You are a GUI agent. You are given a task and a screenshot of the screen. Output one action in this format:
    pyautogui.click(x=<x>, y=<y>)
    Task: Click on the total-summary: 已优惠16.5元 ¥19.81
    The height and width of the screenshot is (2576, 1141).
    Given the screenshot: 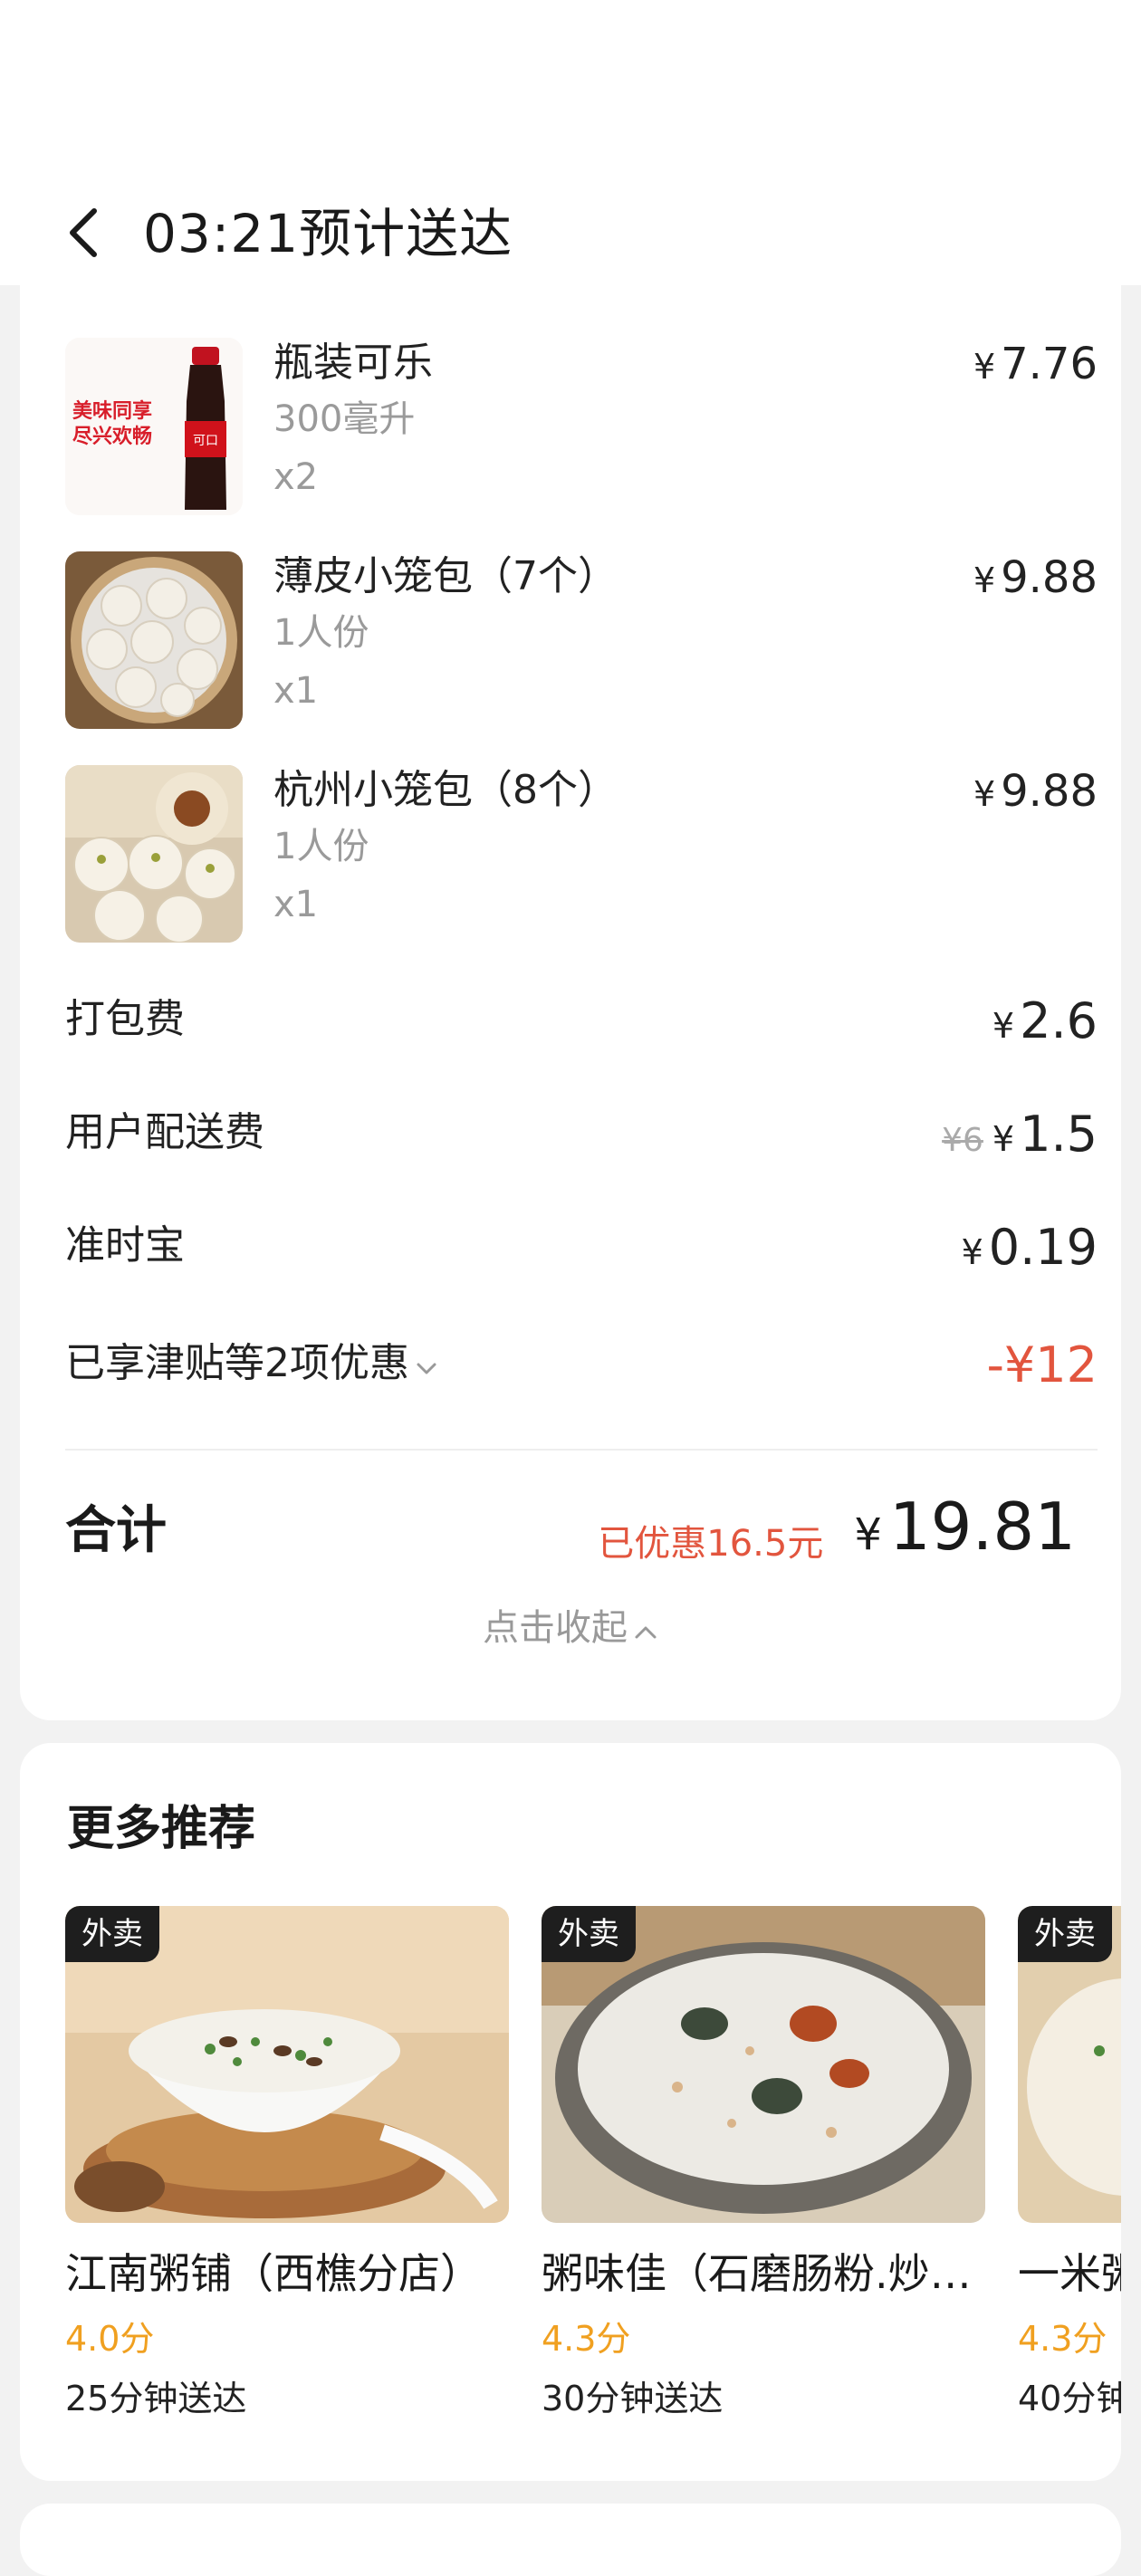 What is the action you would take?
    pyautogui.click(x=837, y=1530)
    